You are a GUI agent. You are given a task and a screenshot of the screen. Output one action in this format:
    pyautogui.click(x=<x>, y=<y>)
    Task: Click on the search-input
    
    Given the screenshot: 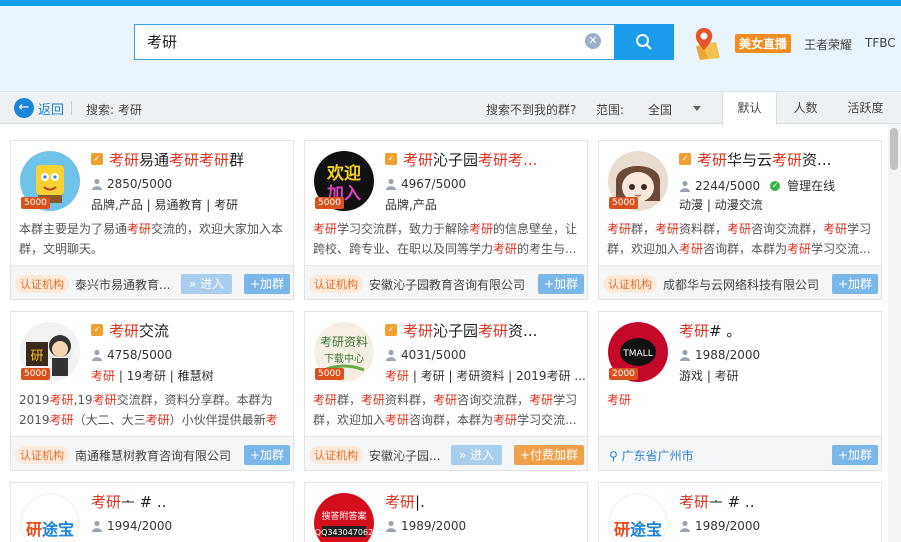 What is the action you would take?
    pyautogui.click(x=357, y=41)
    